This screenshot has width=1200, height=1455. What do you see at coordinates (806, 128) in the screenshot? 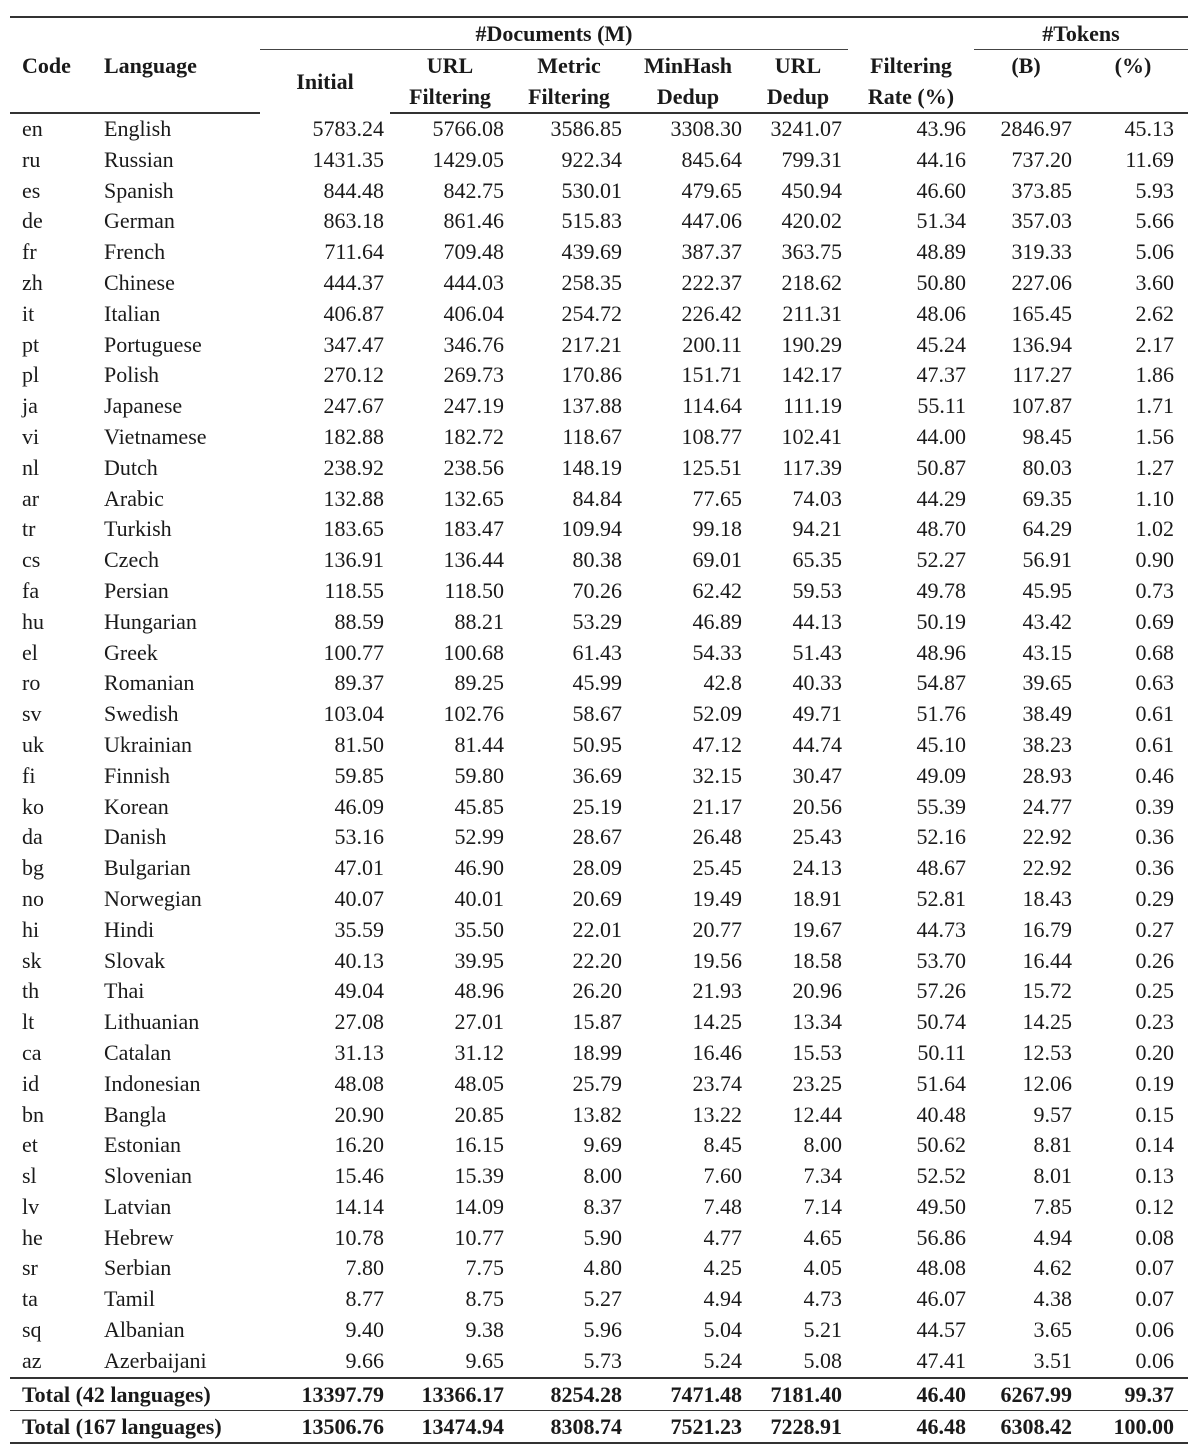
I see `cell-url-dedup: 3241.07` at bounding box center [806, 128].